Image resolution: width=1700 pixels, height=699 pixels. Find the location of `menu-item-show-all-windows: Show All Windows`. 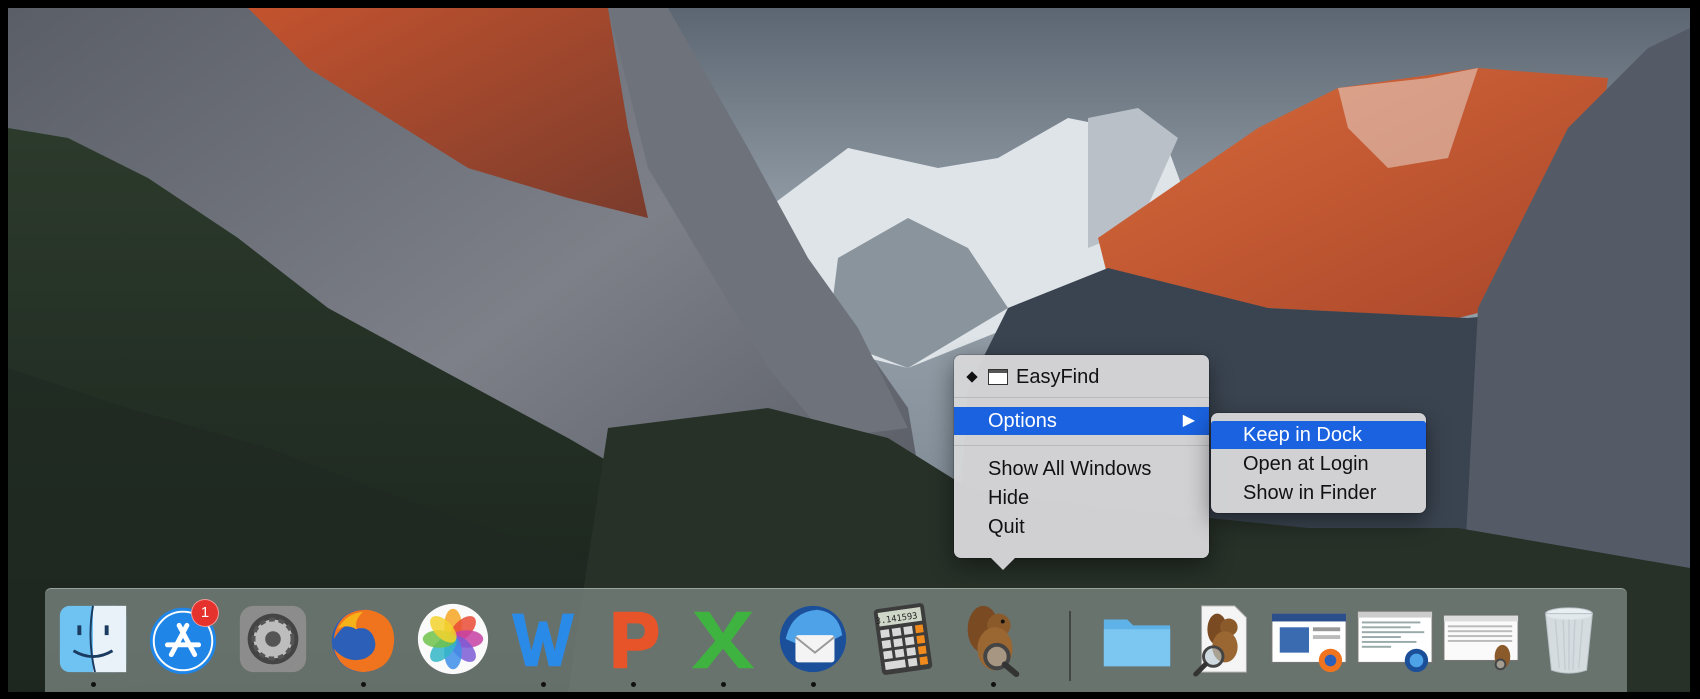

menu-item-show-all-windows: Show All Windows is located at coordinates (1081, 469).